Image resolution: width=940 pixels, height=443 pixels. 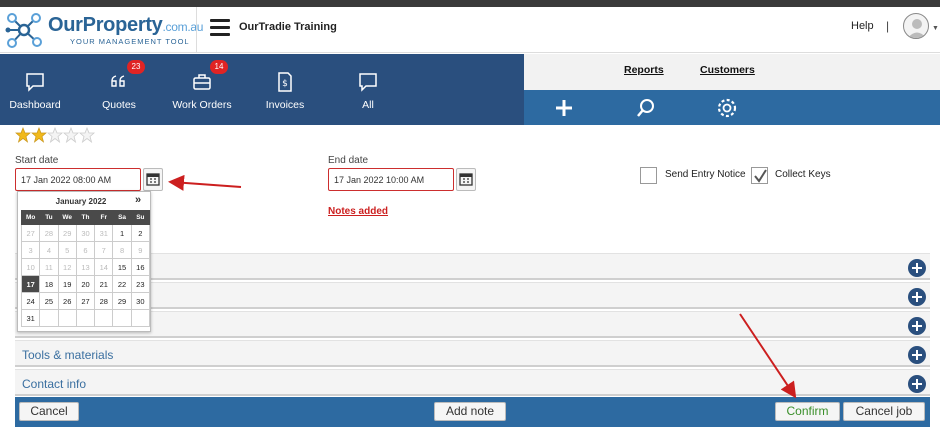 What do you see at coordinates (935, 28) in the screenshot?
I see `chevron-down-icon: ▼` at bounding box center [935, 28].